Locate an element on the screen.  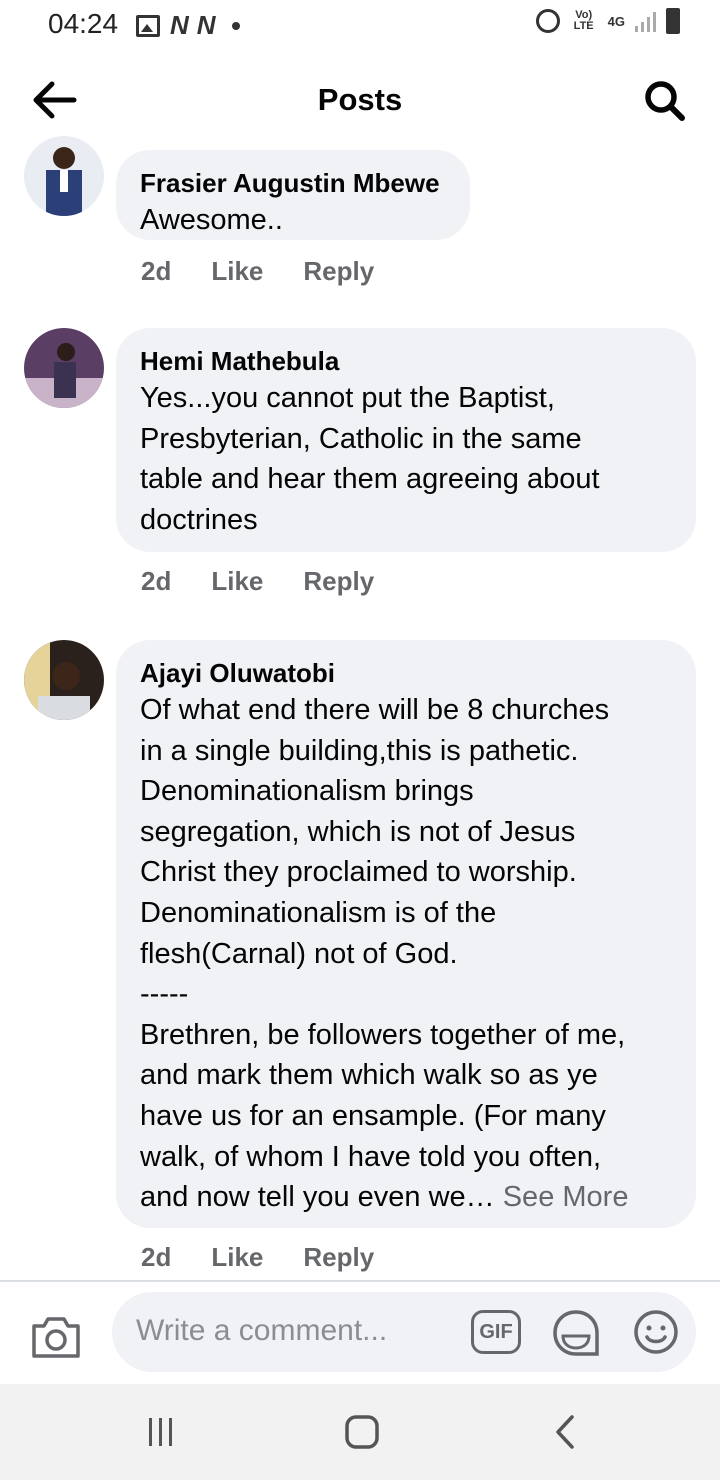
page-title: Posts is located at coordinates (360, 99).